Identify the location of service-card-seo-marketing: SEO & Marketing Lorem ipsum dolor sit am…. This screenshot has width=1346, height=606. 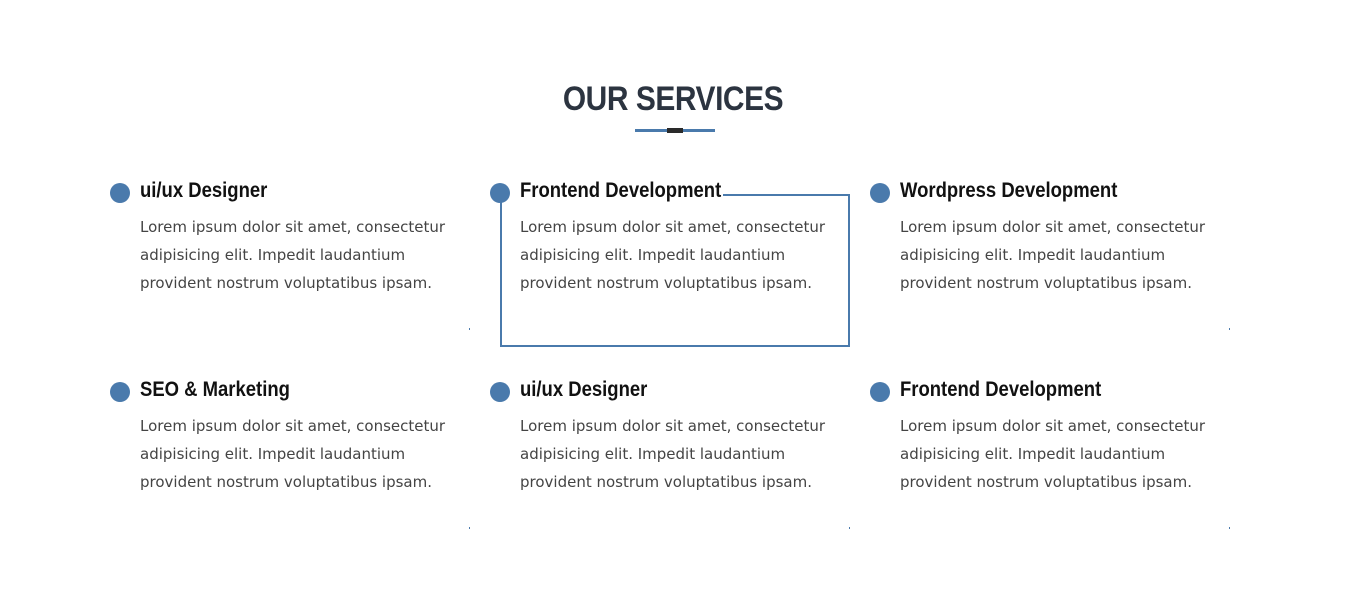
(290, 448).